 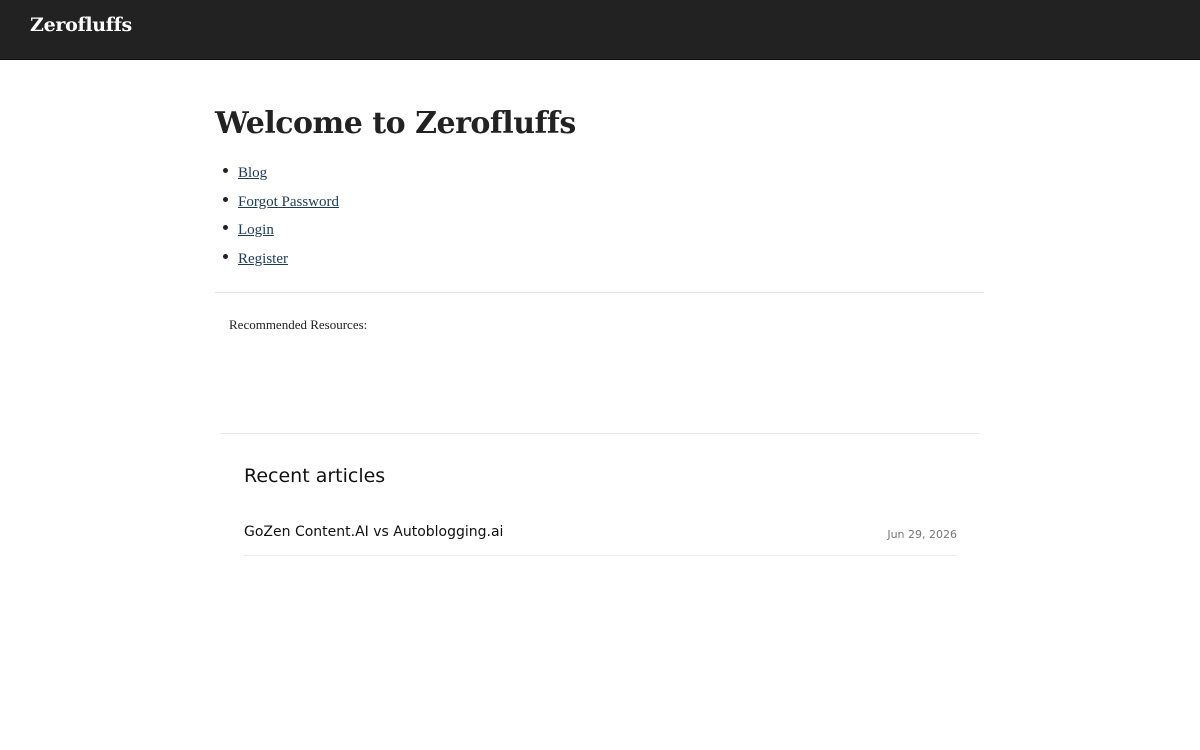 What do you see at coordinates (298, 324) in the screenshot?
I see `recommended-resources-label: Recommended Resources:` at bounding box center [298, 324].